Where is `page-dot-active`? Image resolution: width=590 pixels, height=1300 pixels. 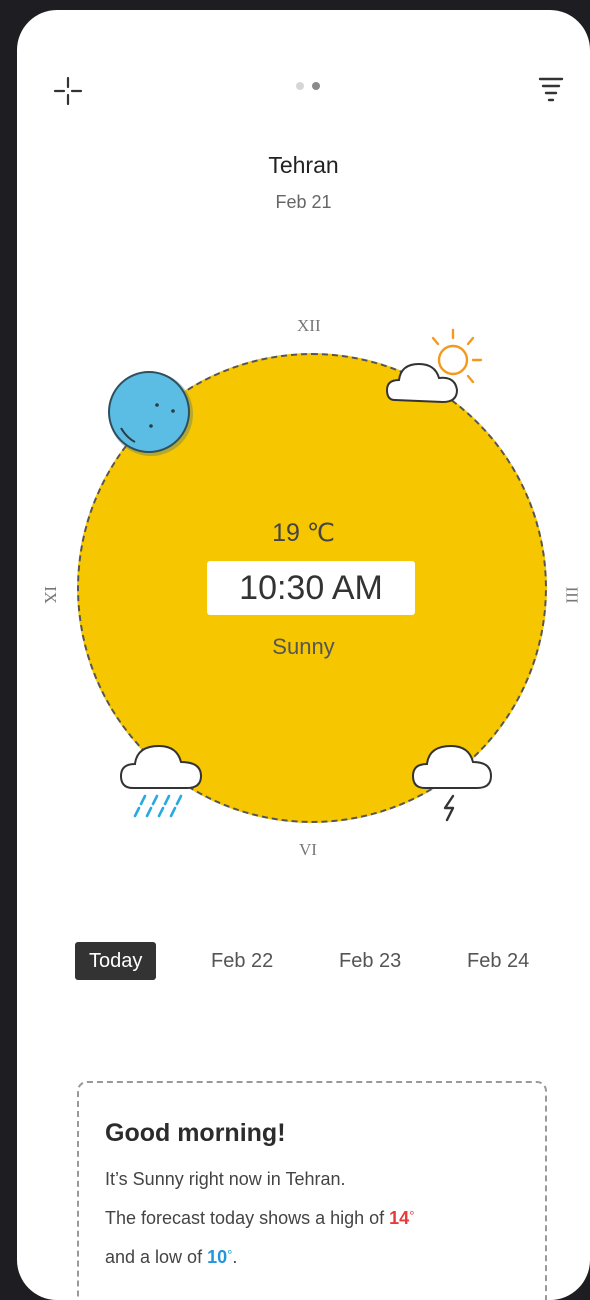 page-dot-active is located at coordinates (316, 86).